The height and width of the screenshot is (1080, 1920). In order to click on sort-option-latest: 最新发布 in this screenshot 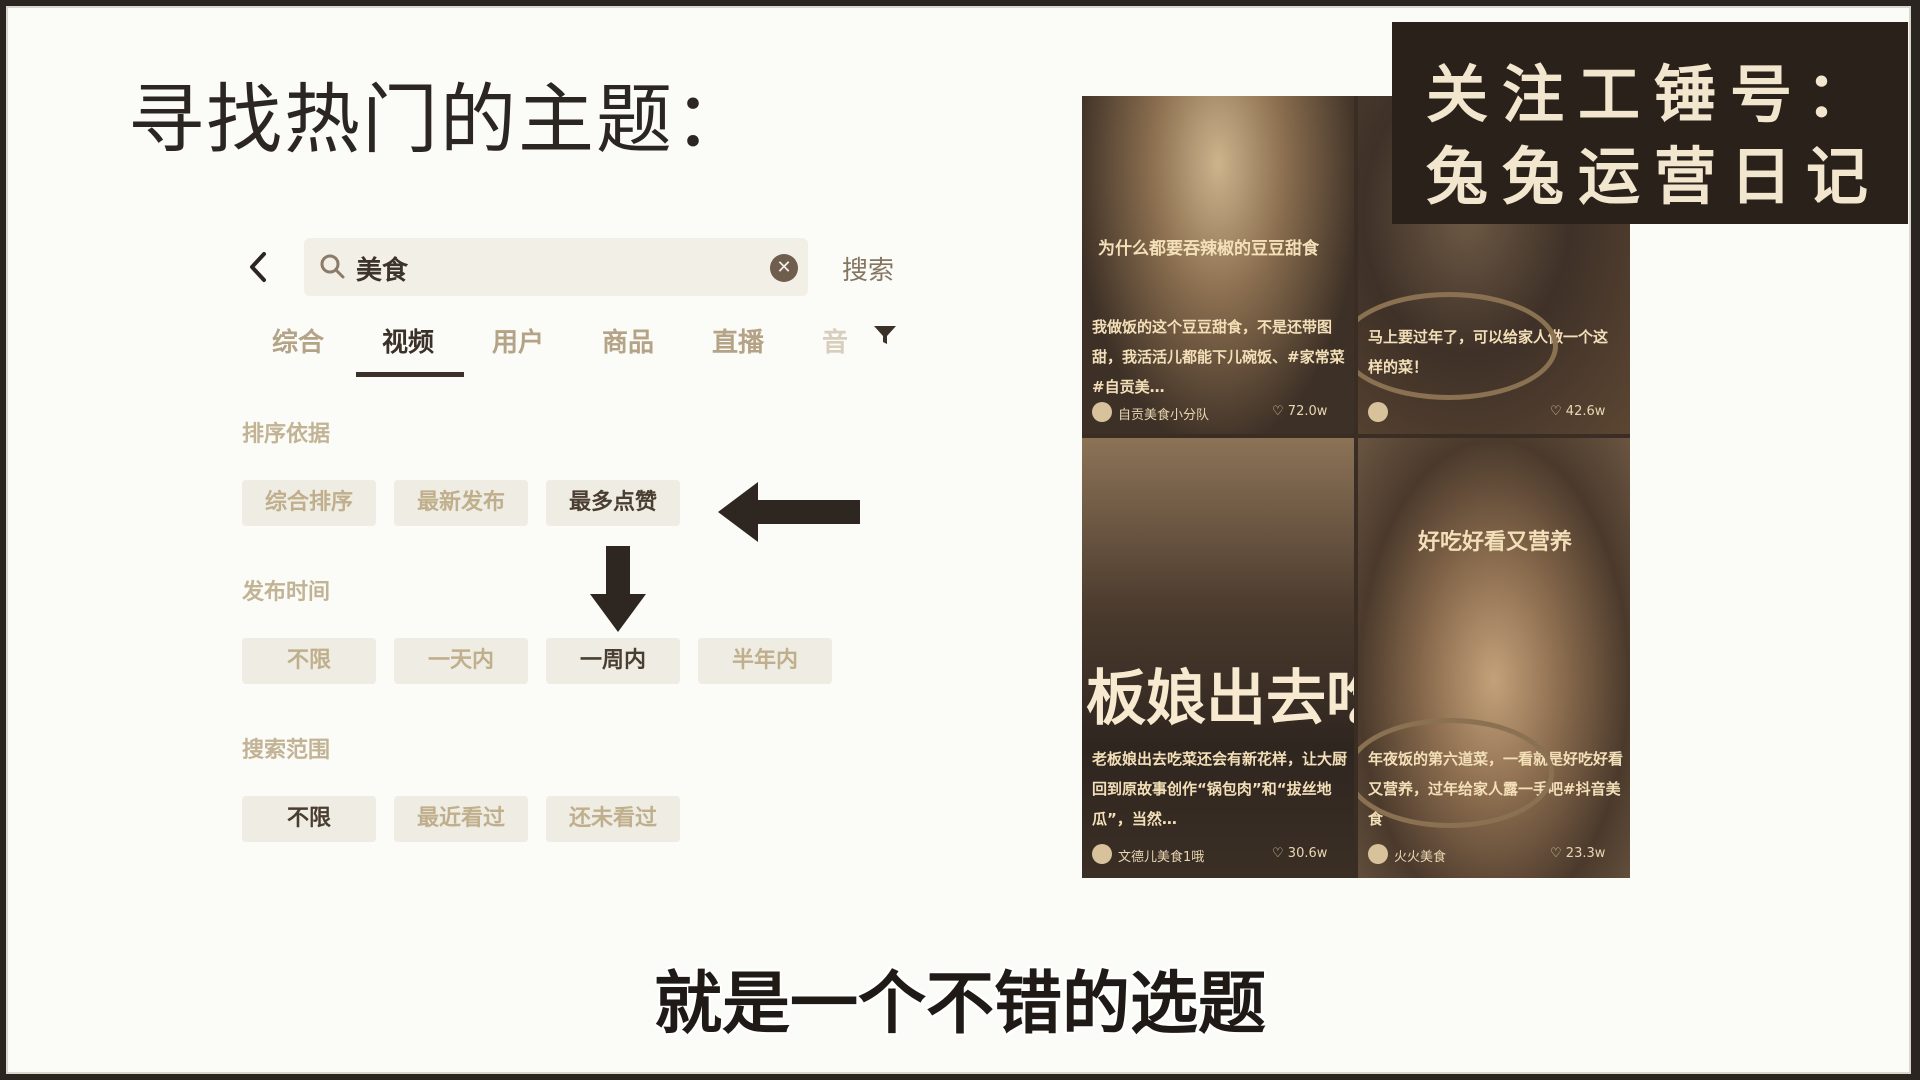, I will do `click(461, 503)`.